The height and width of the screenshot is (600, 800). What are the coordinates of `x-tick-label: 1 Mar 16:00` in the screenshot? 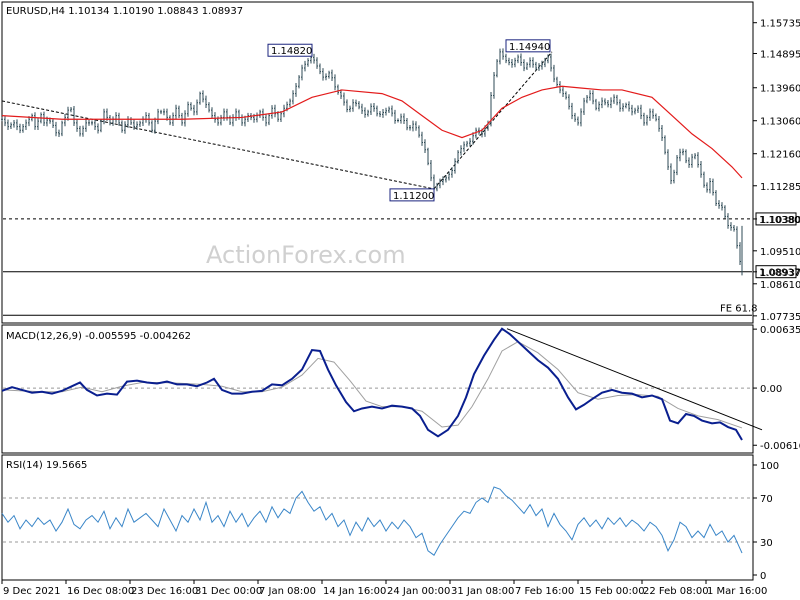 It's located at (737, 591).